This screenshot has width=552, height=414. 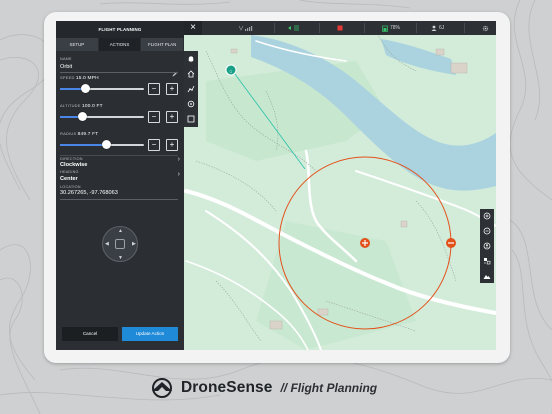 I want to click on home-icon, so click(x=191, y=74).